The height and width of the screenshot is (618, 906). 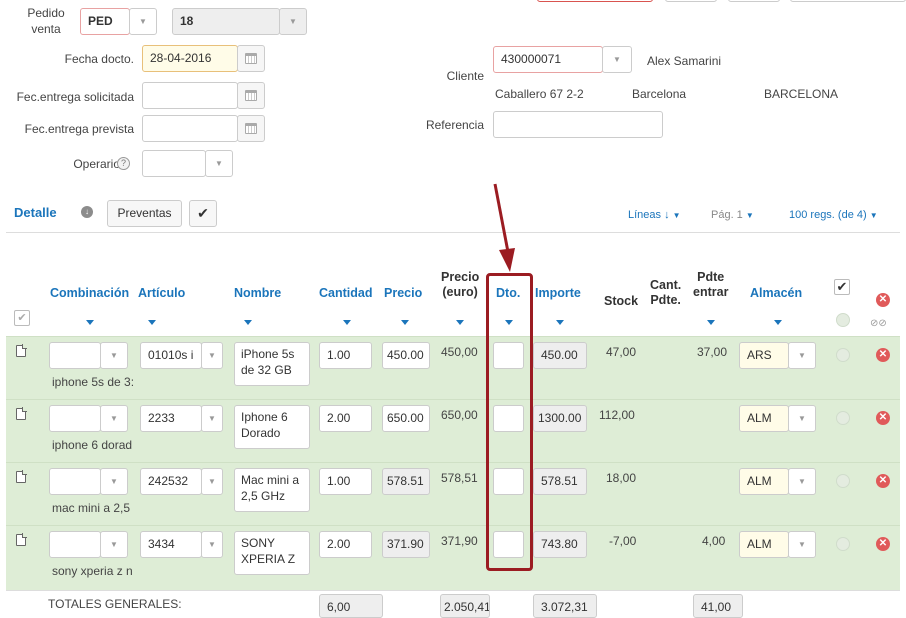 I want to click on help-icon: ?, so click(x=123, y=163).